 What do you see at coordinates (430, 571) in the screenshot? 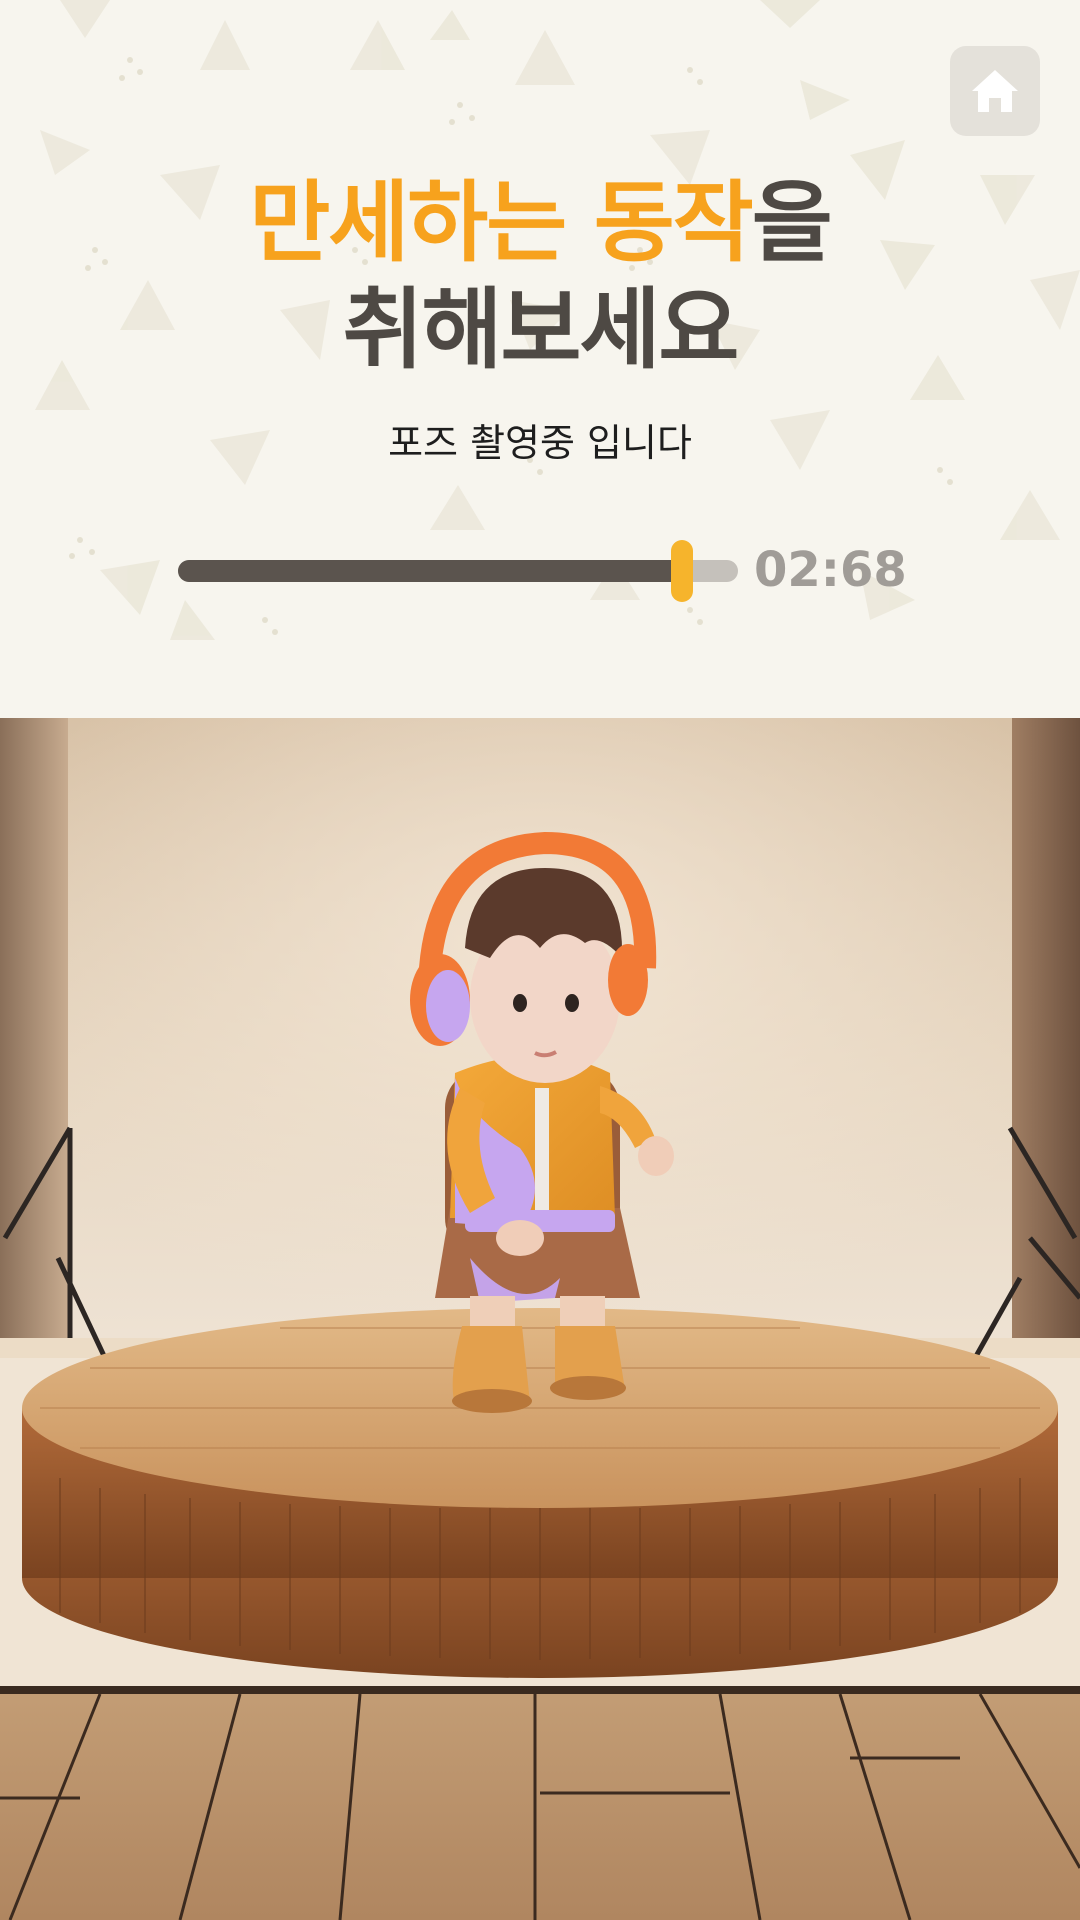
I see `progress-fill` at bounding box center [430, 571].